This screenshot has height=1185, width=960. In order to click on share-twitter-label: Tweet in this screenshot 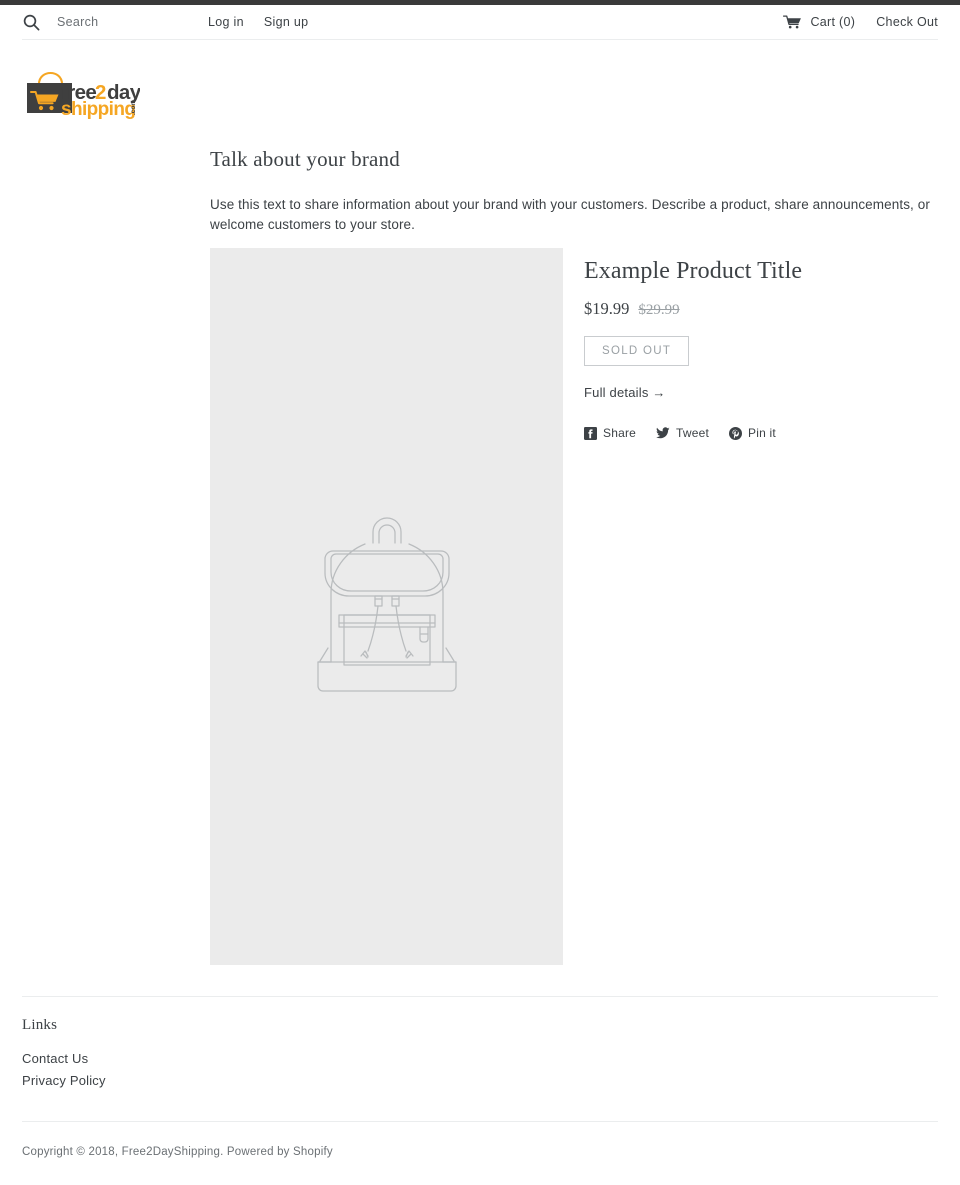, I will do `click(693, 433)`.